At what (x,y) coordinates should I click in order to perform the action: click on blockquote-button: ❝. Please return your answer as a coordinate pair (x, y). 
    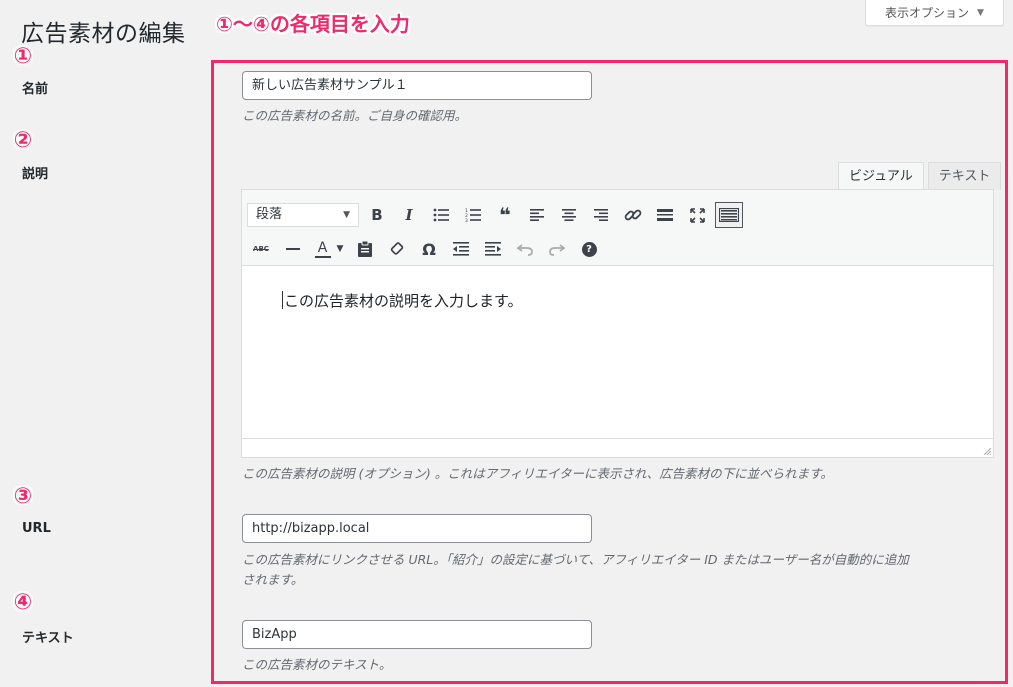
    Looking at the image, I should click on (505, 215).